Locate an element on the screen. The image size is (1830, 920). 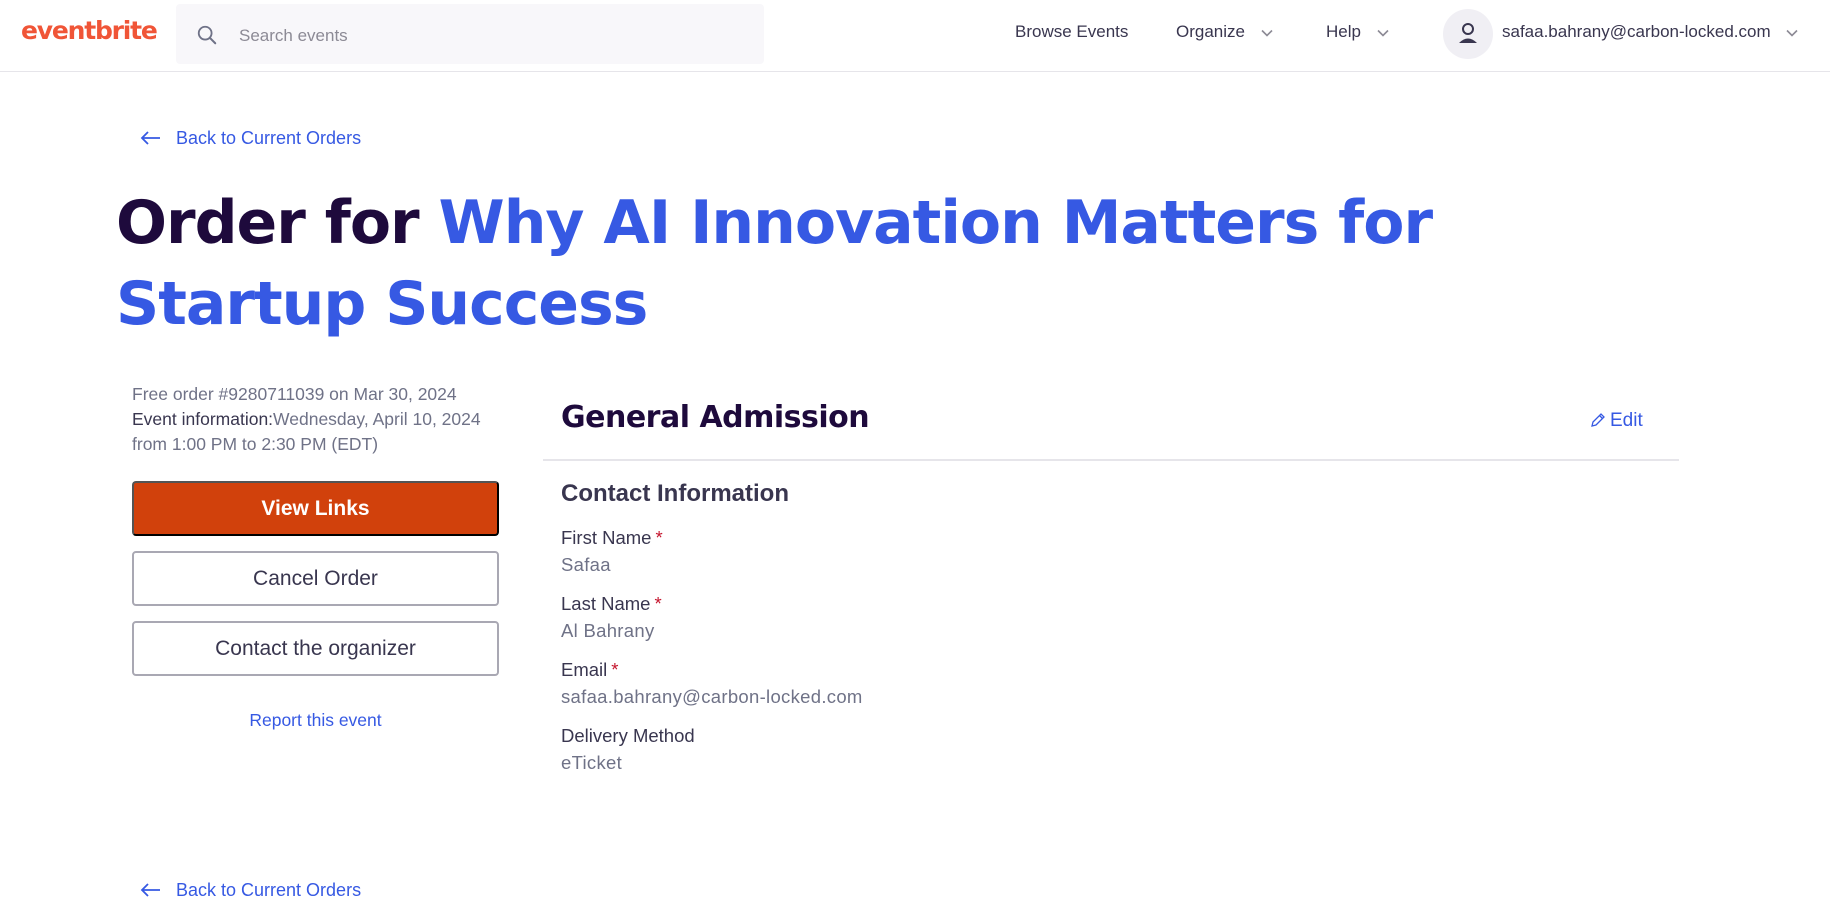
nav-organize-menu: Organize is located at coordinates (1225, 32).